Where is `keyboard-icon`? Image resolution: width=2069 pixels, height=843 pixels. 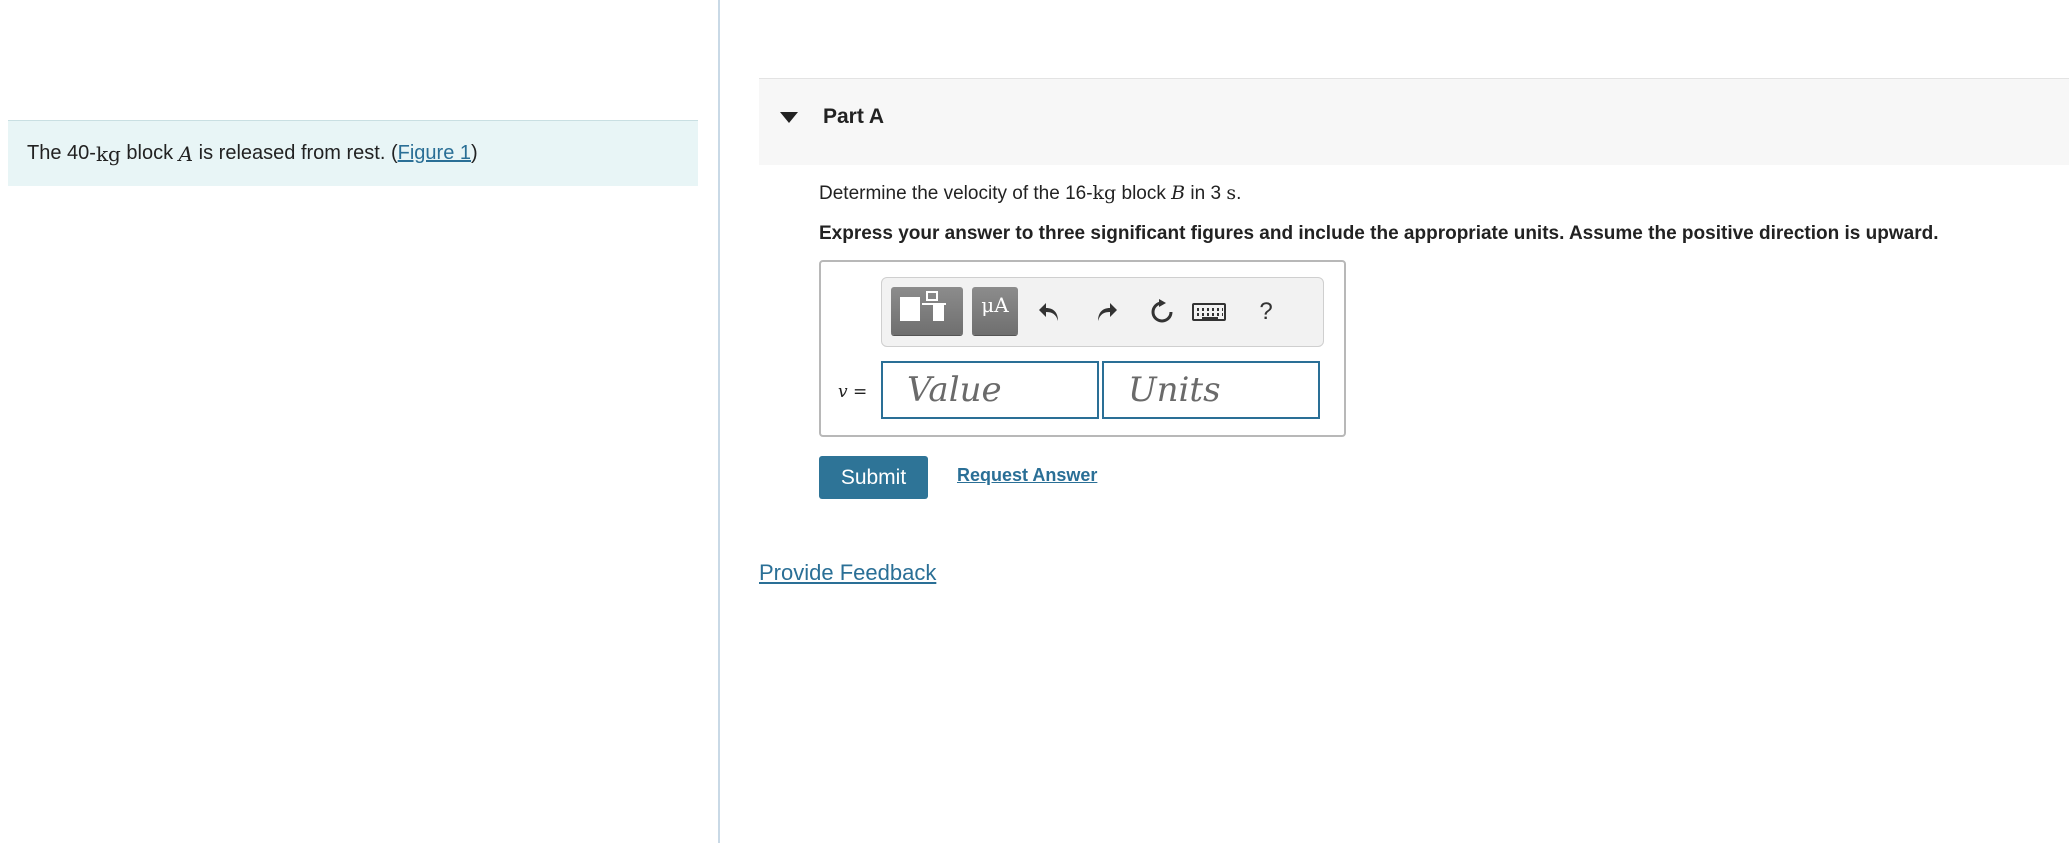 keyboard-icon is located at coordinates (1209, 312).